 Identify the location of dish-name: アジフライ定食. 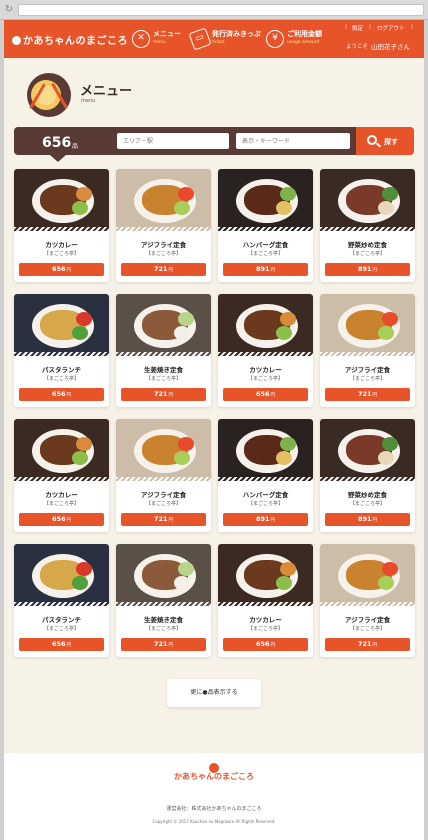
(367, 620).